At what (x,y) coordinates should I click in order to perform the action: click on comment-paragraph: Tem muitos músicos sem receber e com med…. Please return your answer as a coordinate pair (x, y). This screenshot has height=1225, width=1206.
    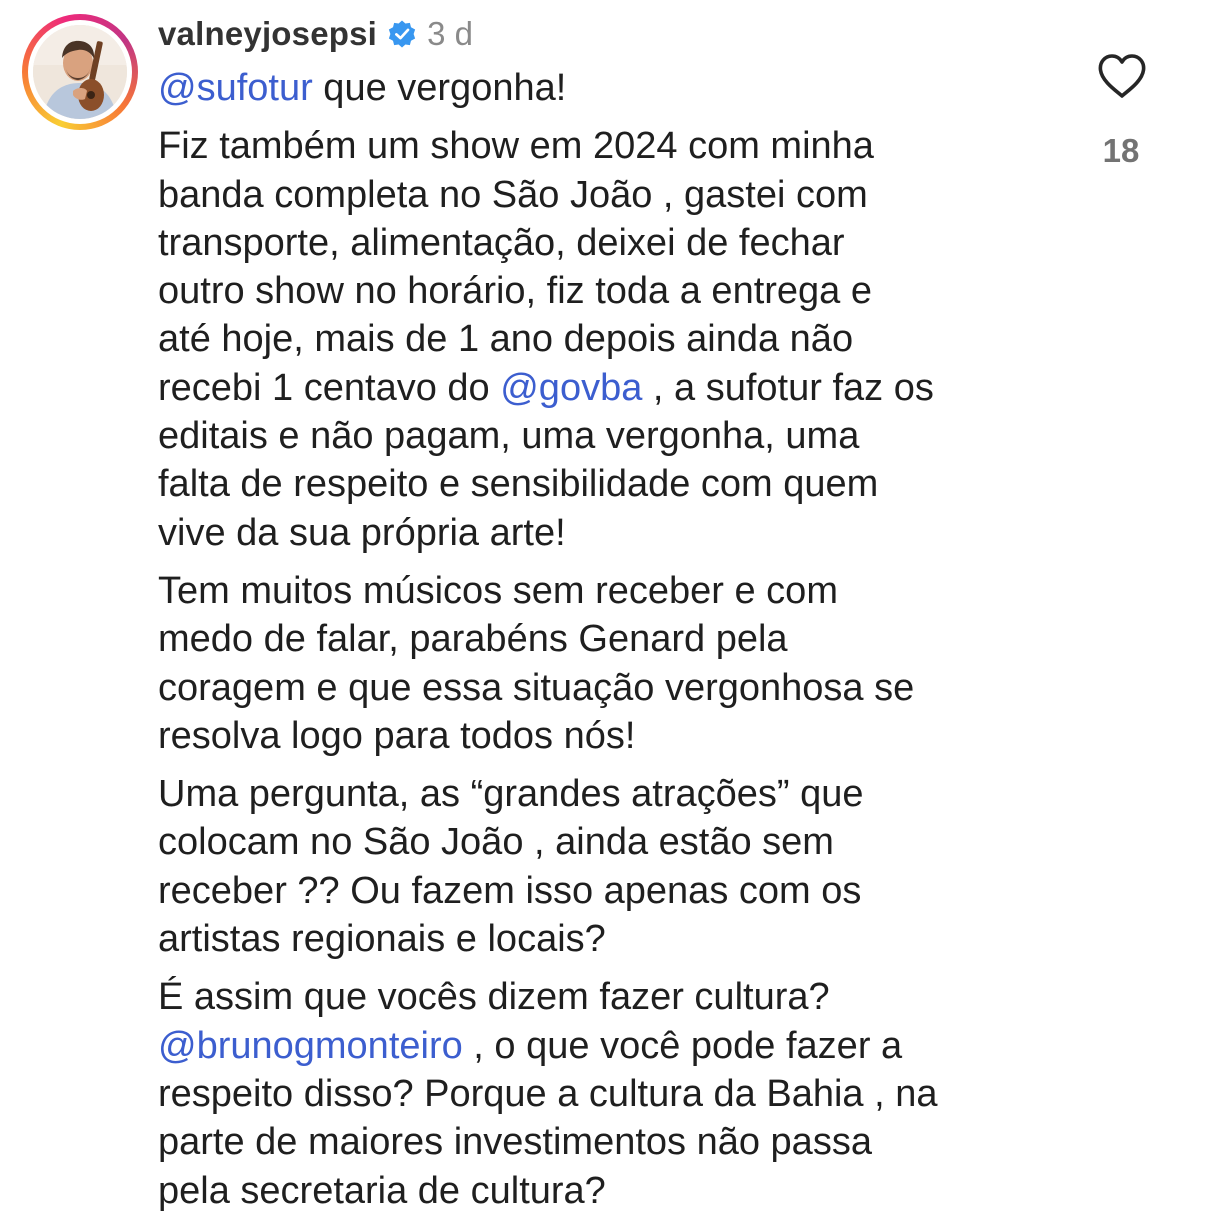
    Looking at the image, I should click on (536, 663).